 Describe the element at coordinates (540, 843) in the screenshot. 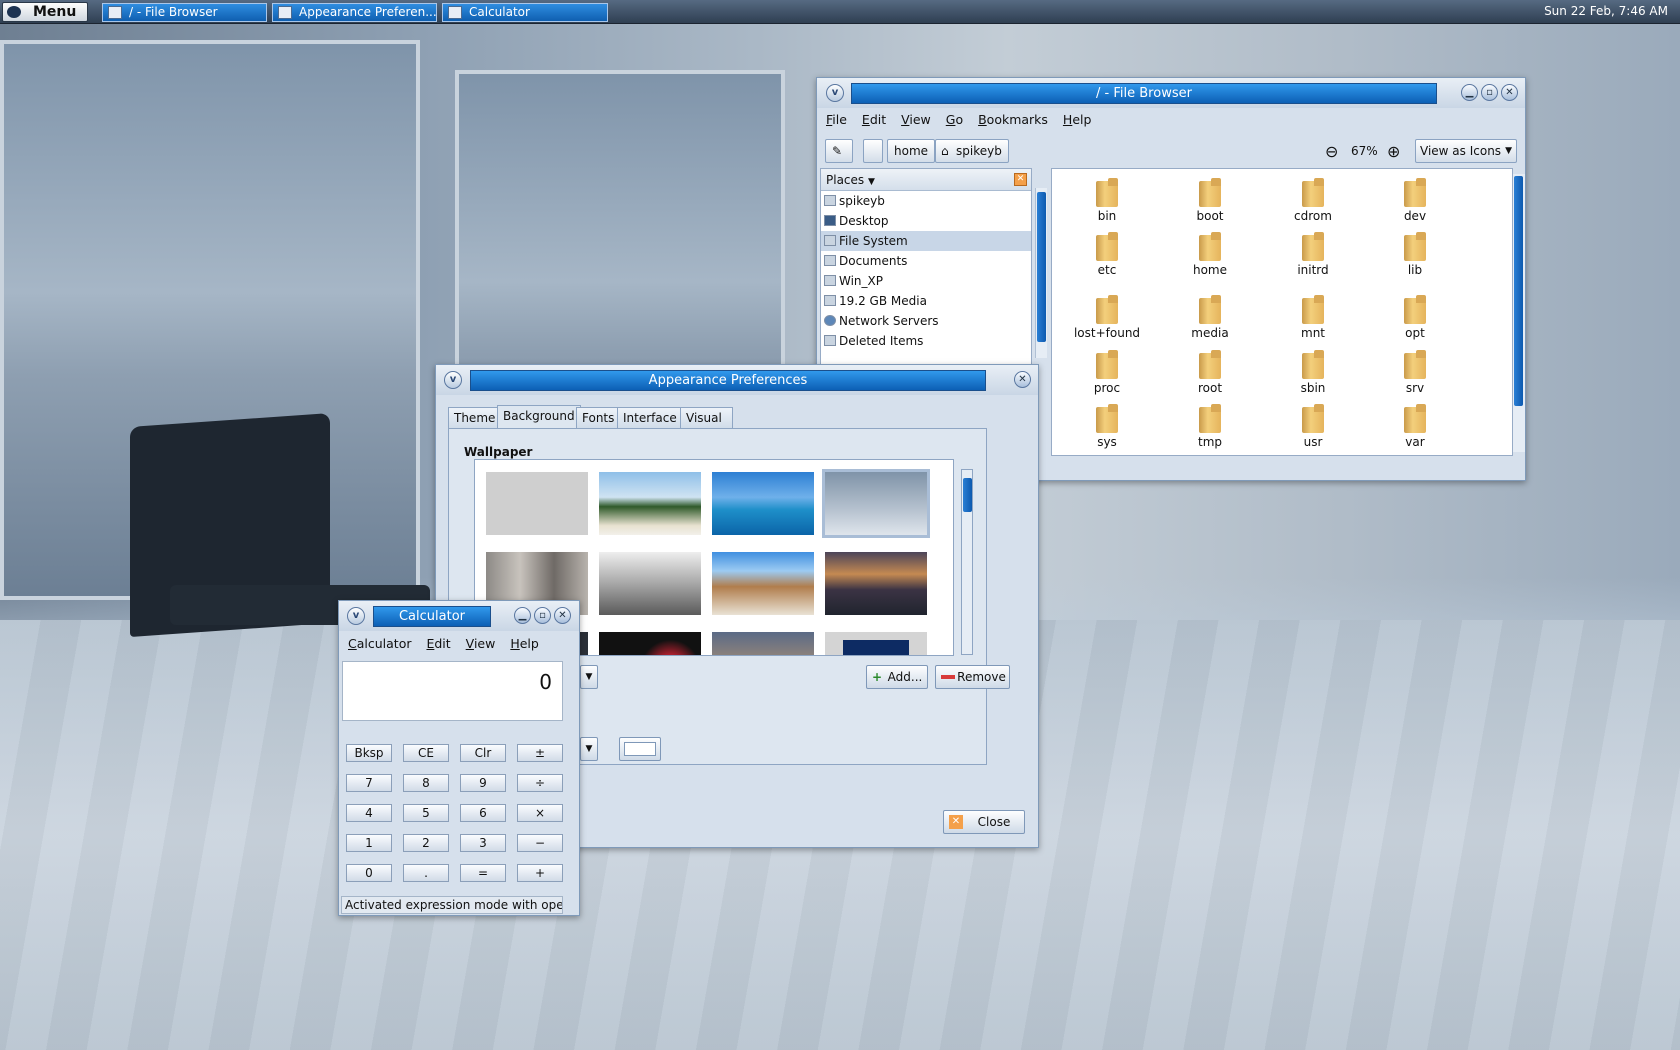

I see `calc-key: −` at that location.